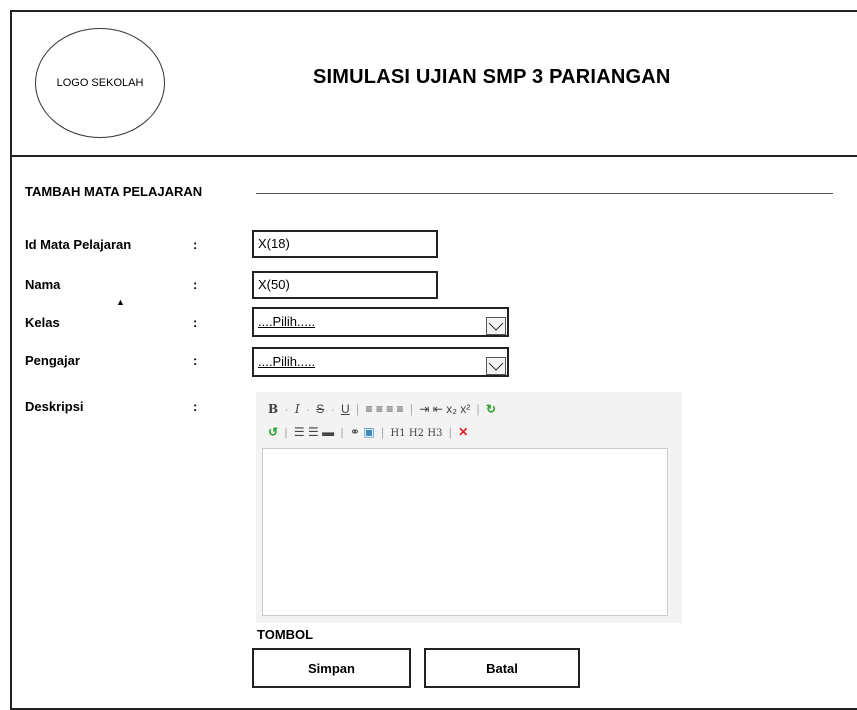 The image size is (857, 710). What do you see at coordinates (273, 409) in the screenshot?
I see `bold-icon: B` at bounding box center [273, 409].